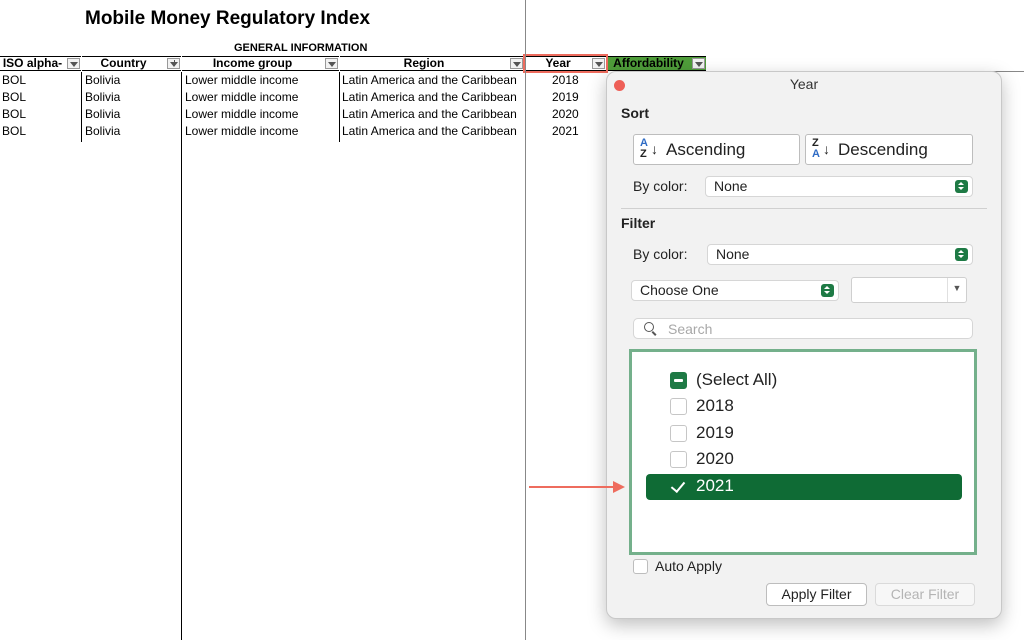  I want to click on filter-by-color-select: None, so click(840, 254).